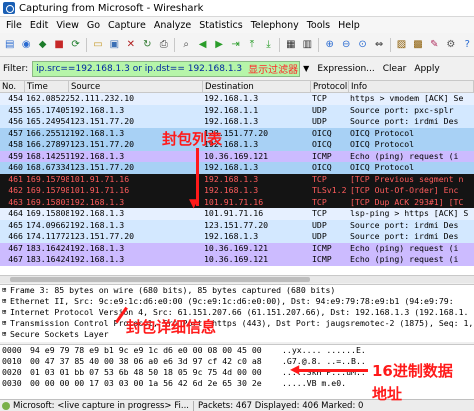  Describe the element at coordinates (330, 86) in the screenshot. I see `column-header-protocol: Protocol` at that location.